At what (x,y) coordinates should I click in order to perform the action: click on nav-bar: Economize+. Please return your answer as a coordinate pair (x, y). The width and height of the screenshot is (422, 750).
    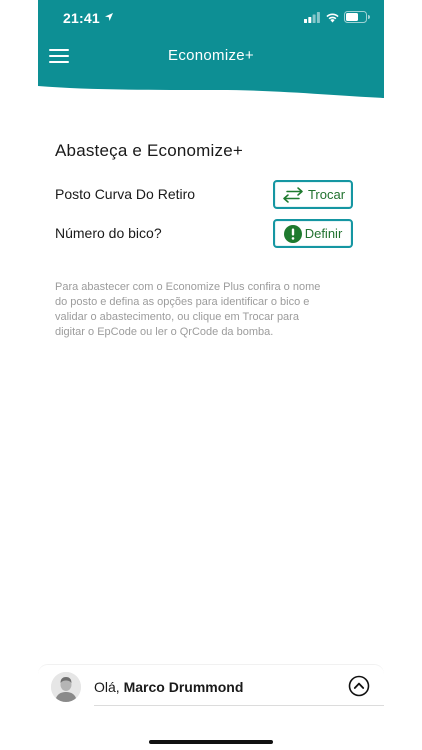
    Looking at the image, I should click on (211, 56).